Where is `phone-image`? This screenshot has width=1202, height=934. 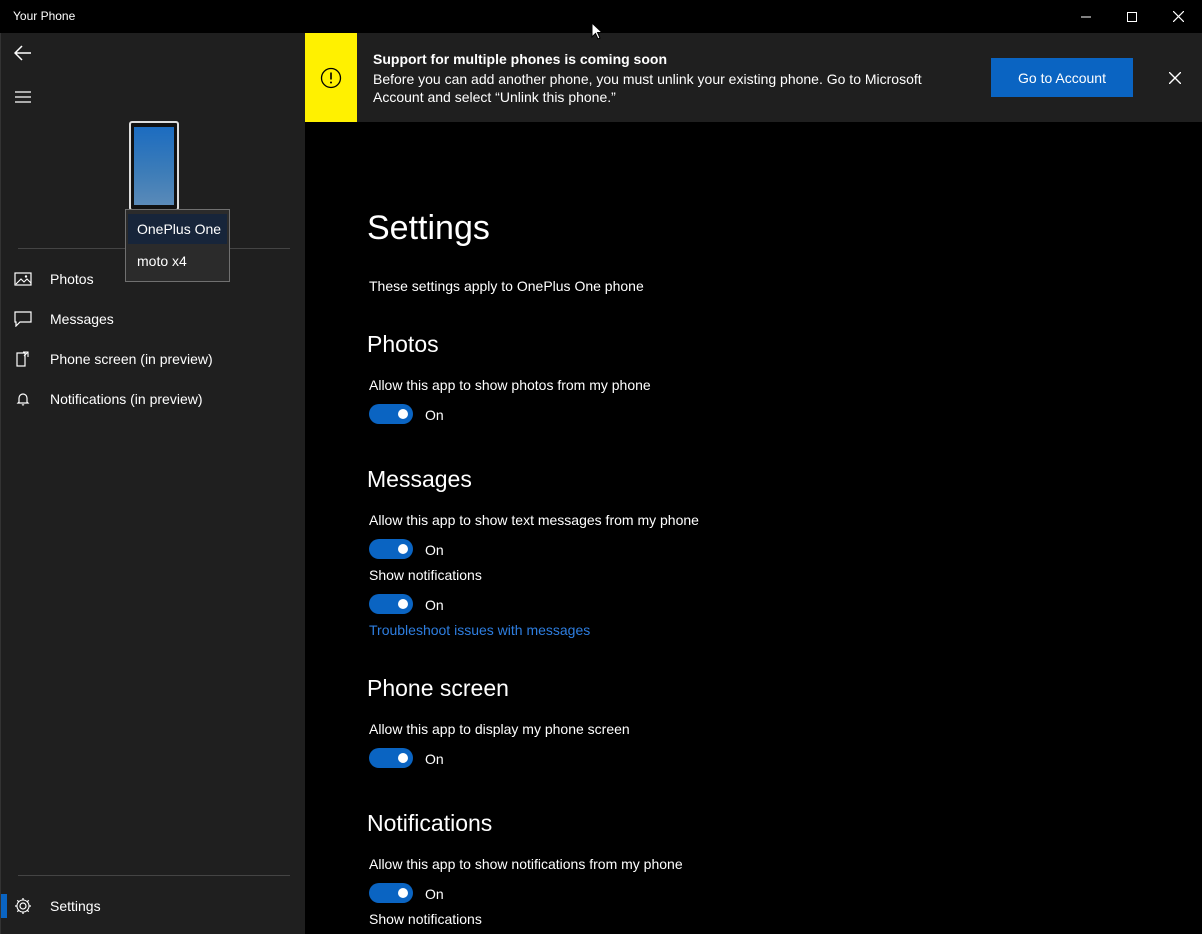 phone-image is located at coordinates (154, 166).